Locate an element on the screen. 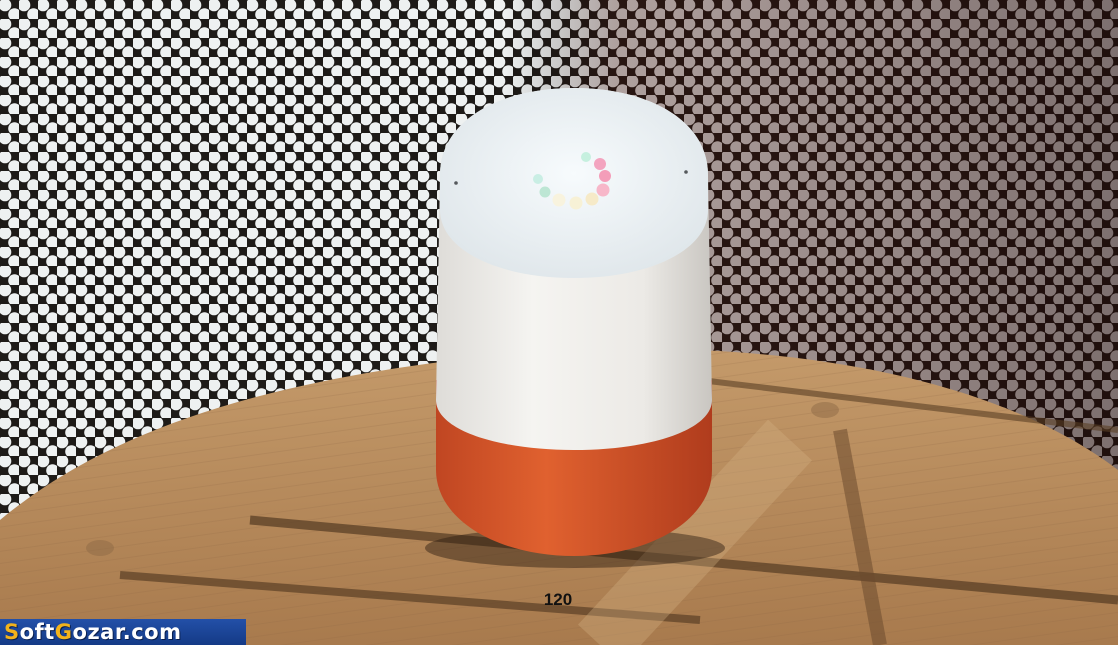 The image size is (1118, 645). softgozar-watermark: SoftGozar.com is located at coordinates (123, 632).